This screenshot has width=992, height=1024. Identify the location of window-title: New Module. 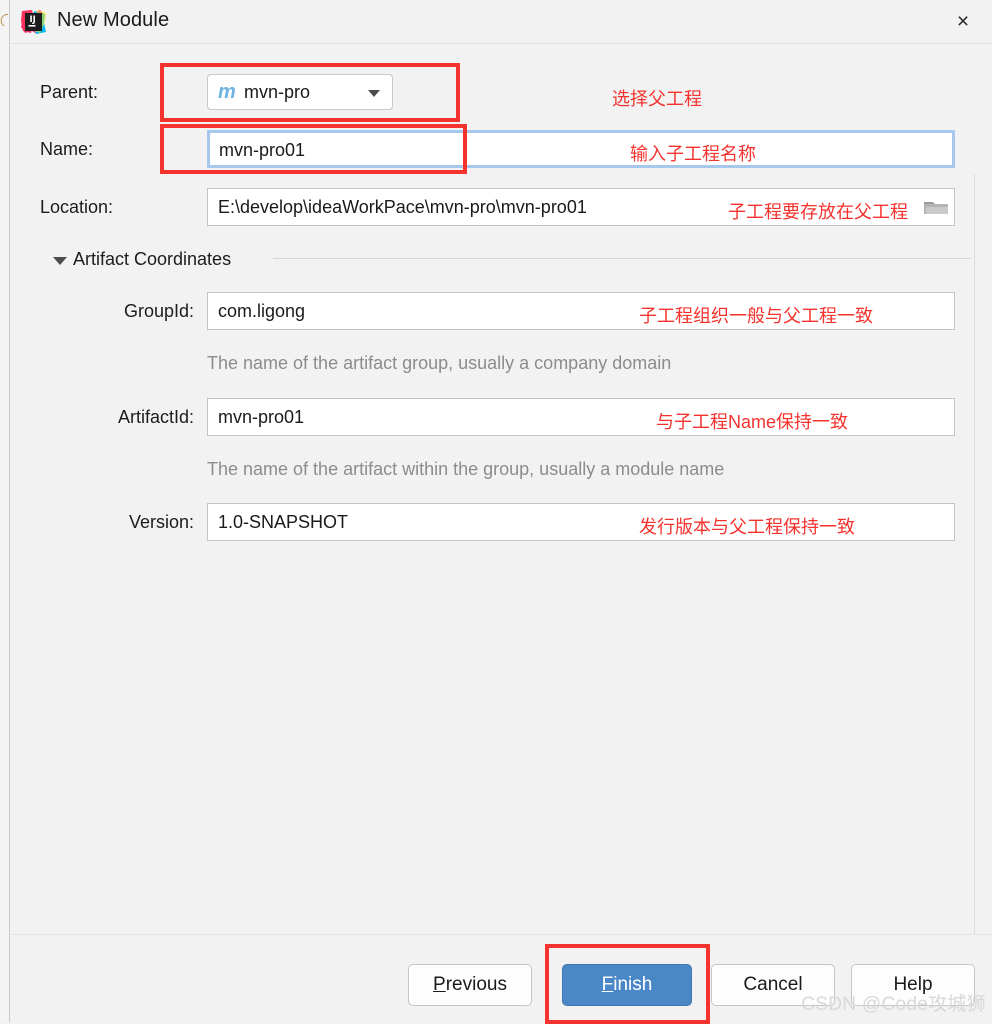
(113, 20).